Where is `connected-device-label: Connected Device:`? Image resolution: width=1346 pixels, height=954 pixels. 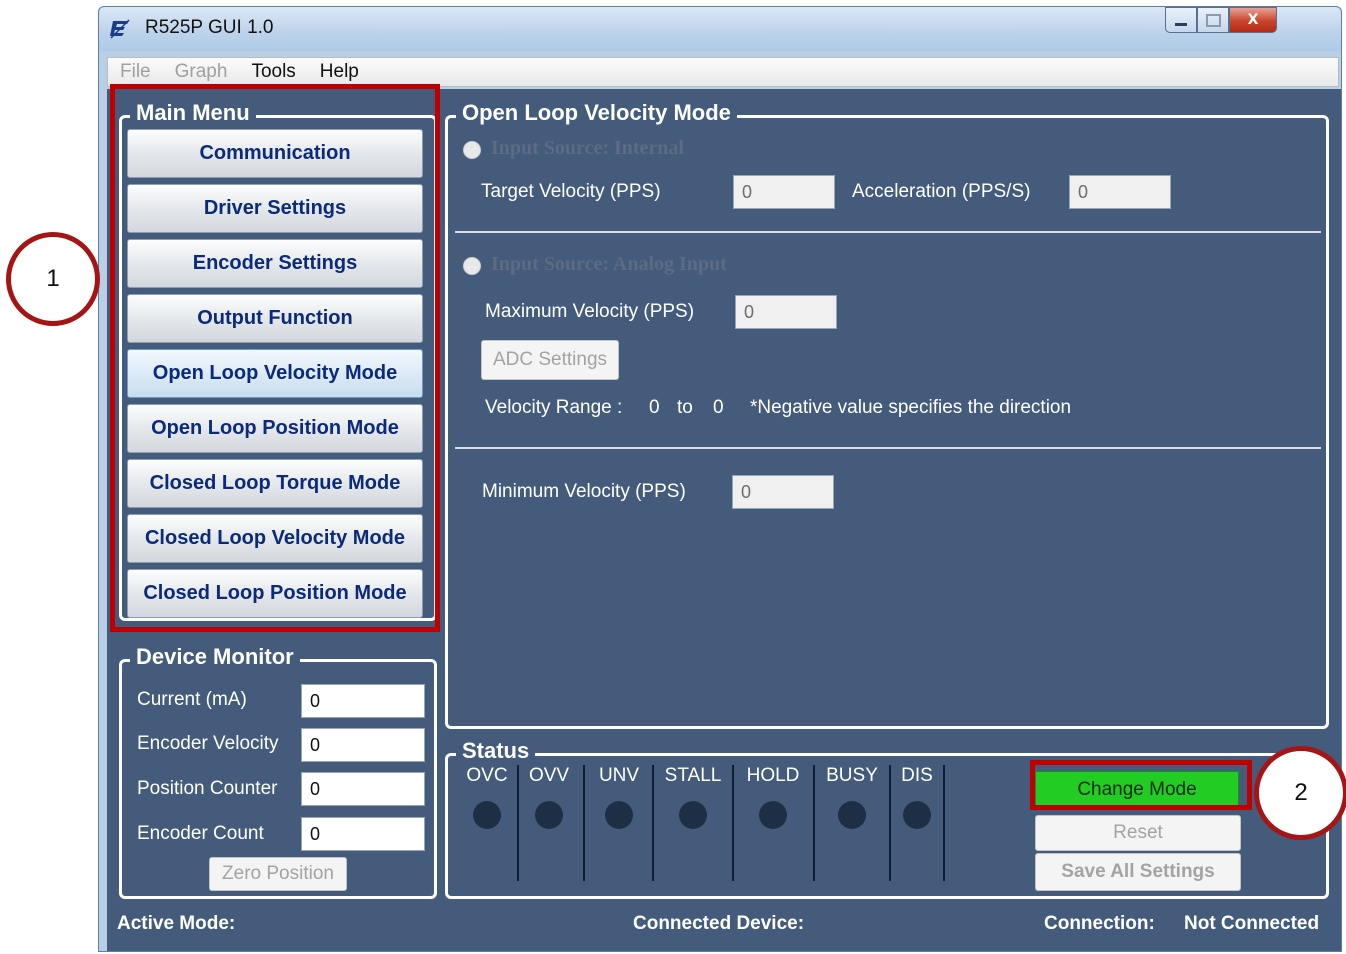
connected-device-label: Connected Device: is located at coordinates (719, 923).